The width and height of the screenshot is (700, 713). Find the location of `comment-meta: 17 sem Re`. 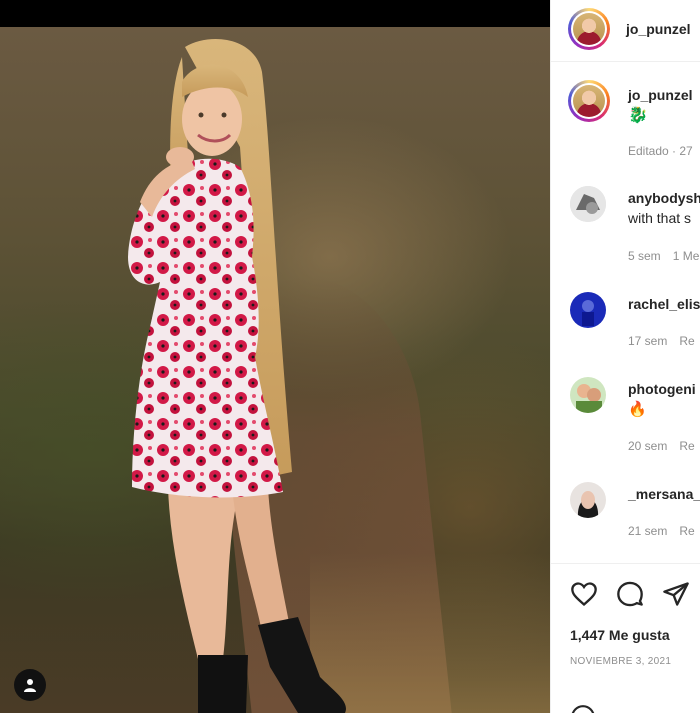

comment-meta: 17 sem Re is located at coordinates (661, 341).